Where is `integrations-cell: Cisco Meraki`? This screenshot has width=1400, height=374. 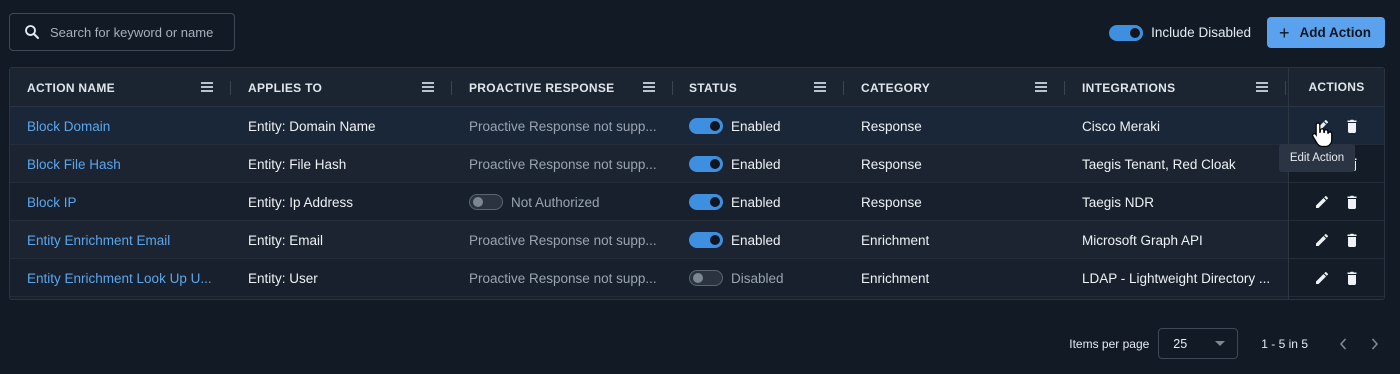 integrations-cell: Cisco Meraki is located at coordinates (1121, 126).